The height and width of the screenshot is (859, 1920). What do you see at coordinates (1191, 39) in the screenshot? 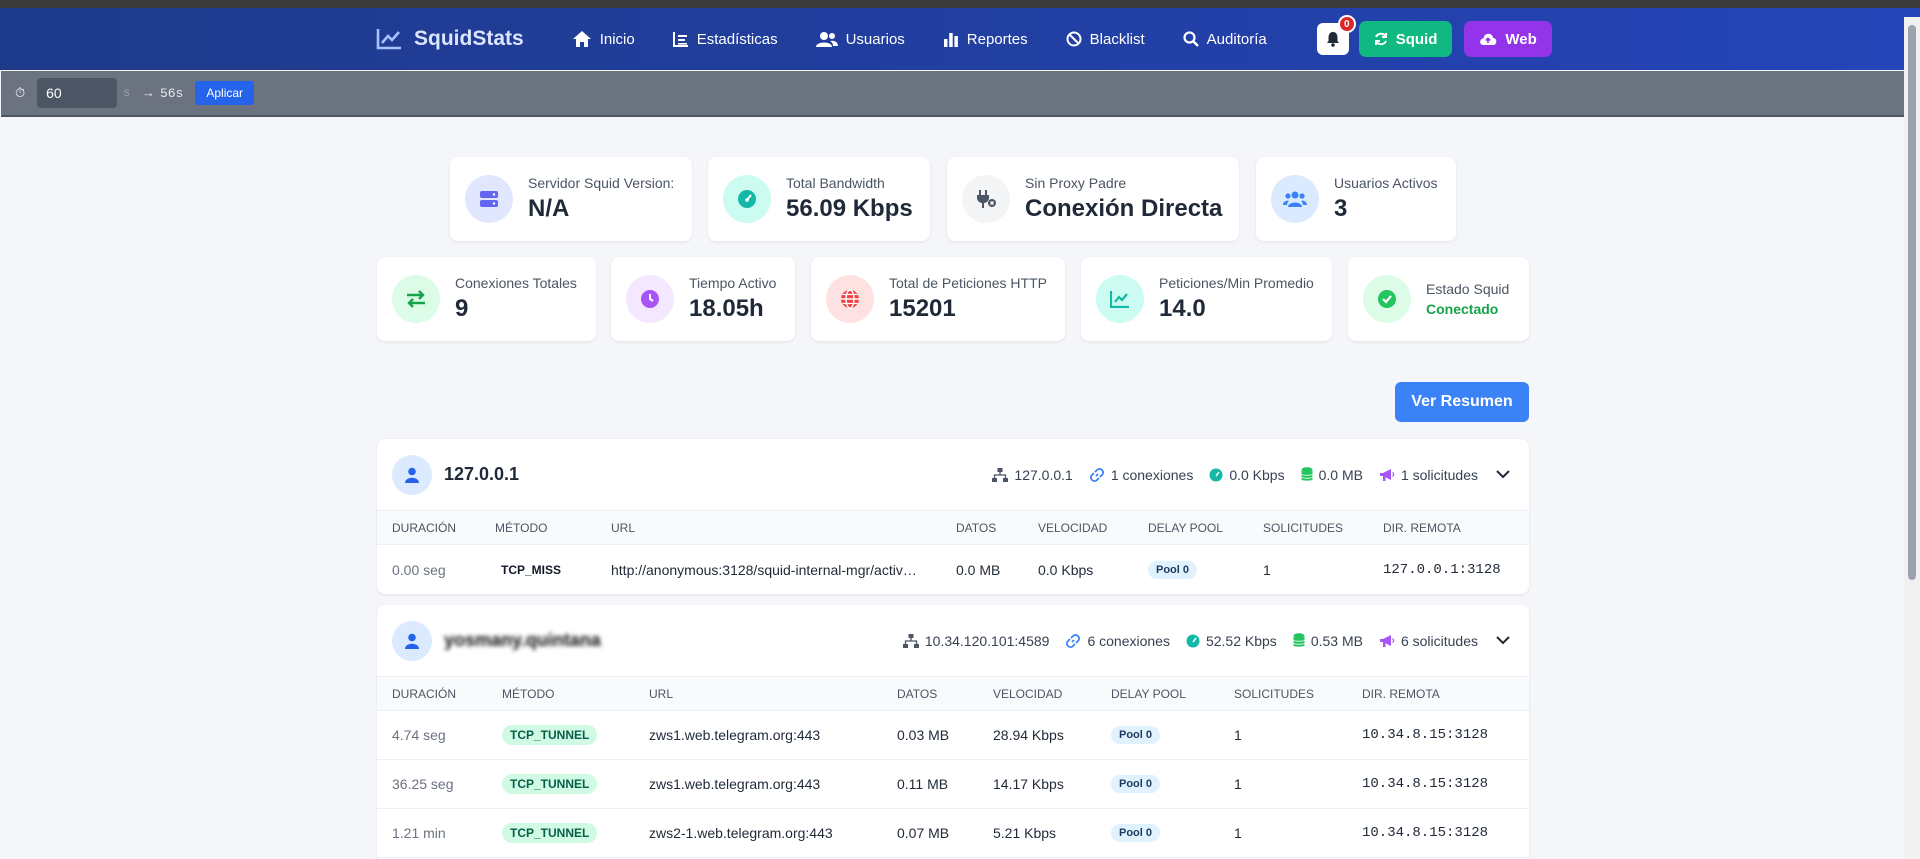
I see `search-icon` at bounding box center [1191, 39].